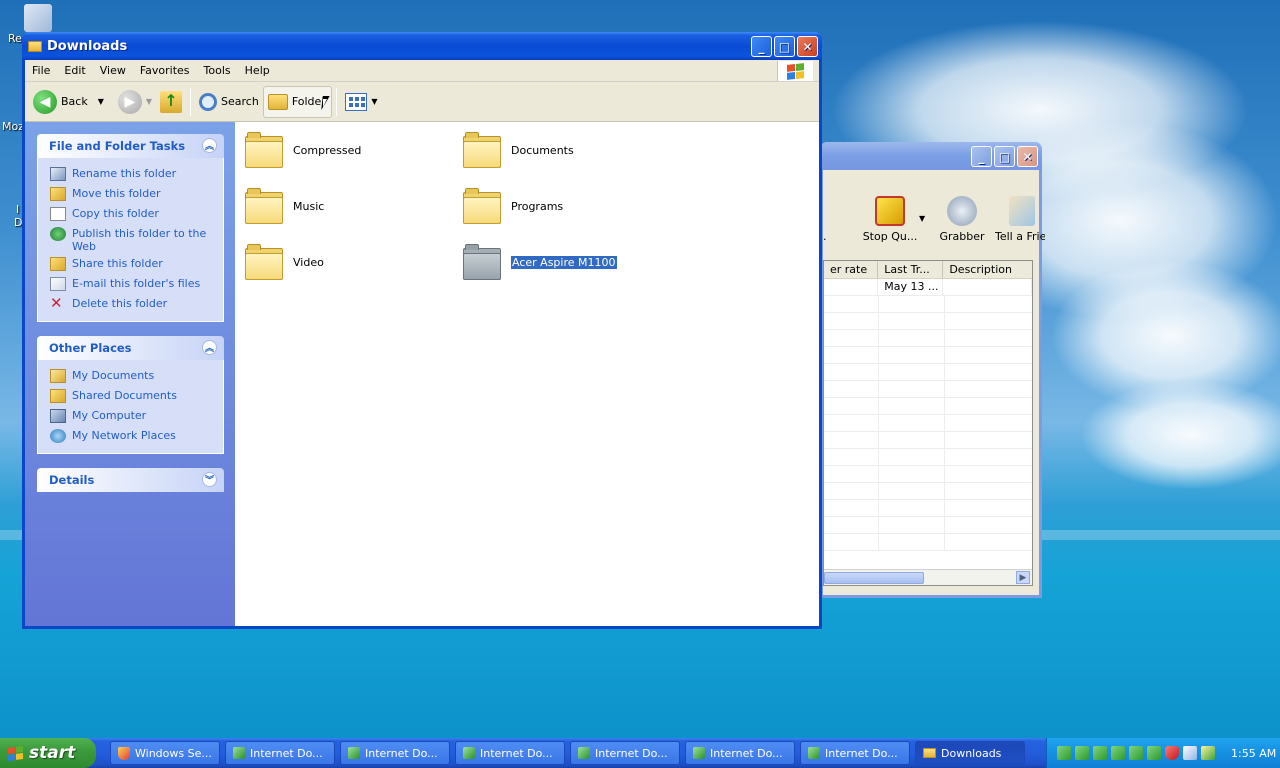 This screenshot has height=768, width=1280. What do you see at coordinates (136, 437) in the screenshot?
I see `my-network-places-link: My Network Places` at bounding box center [136, 437].